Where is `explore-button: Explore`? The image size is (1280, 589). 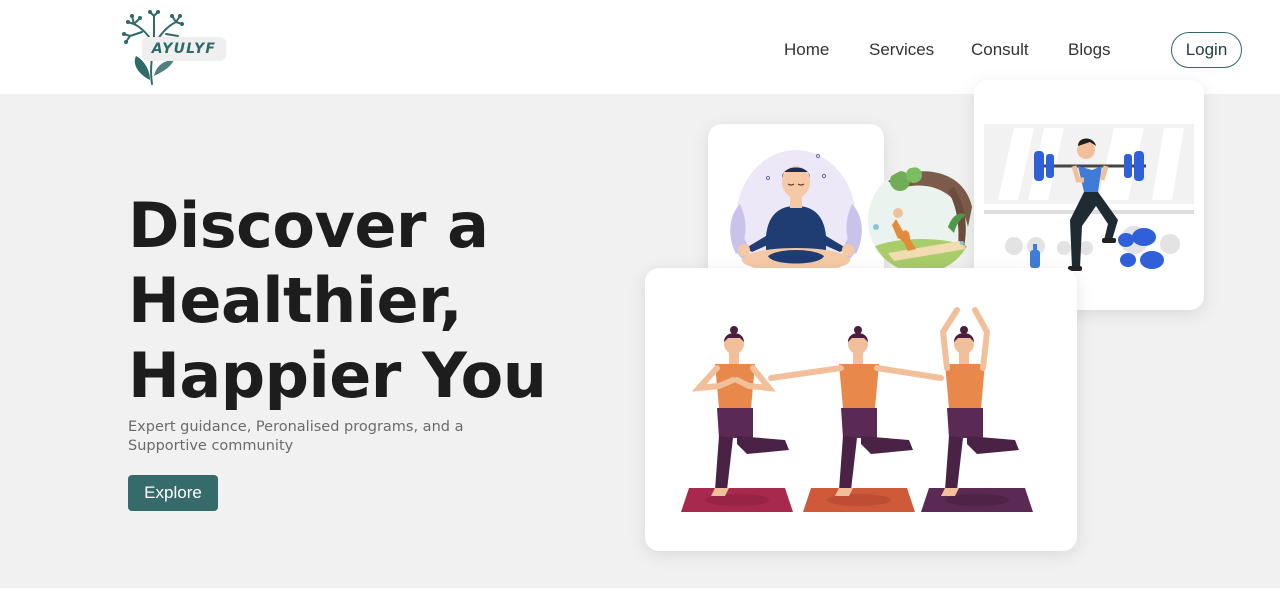
explore-button: Explore is located at coordinates (173, 493).